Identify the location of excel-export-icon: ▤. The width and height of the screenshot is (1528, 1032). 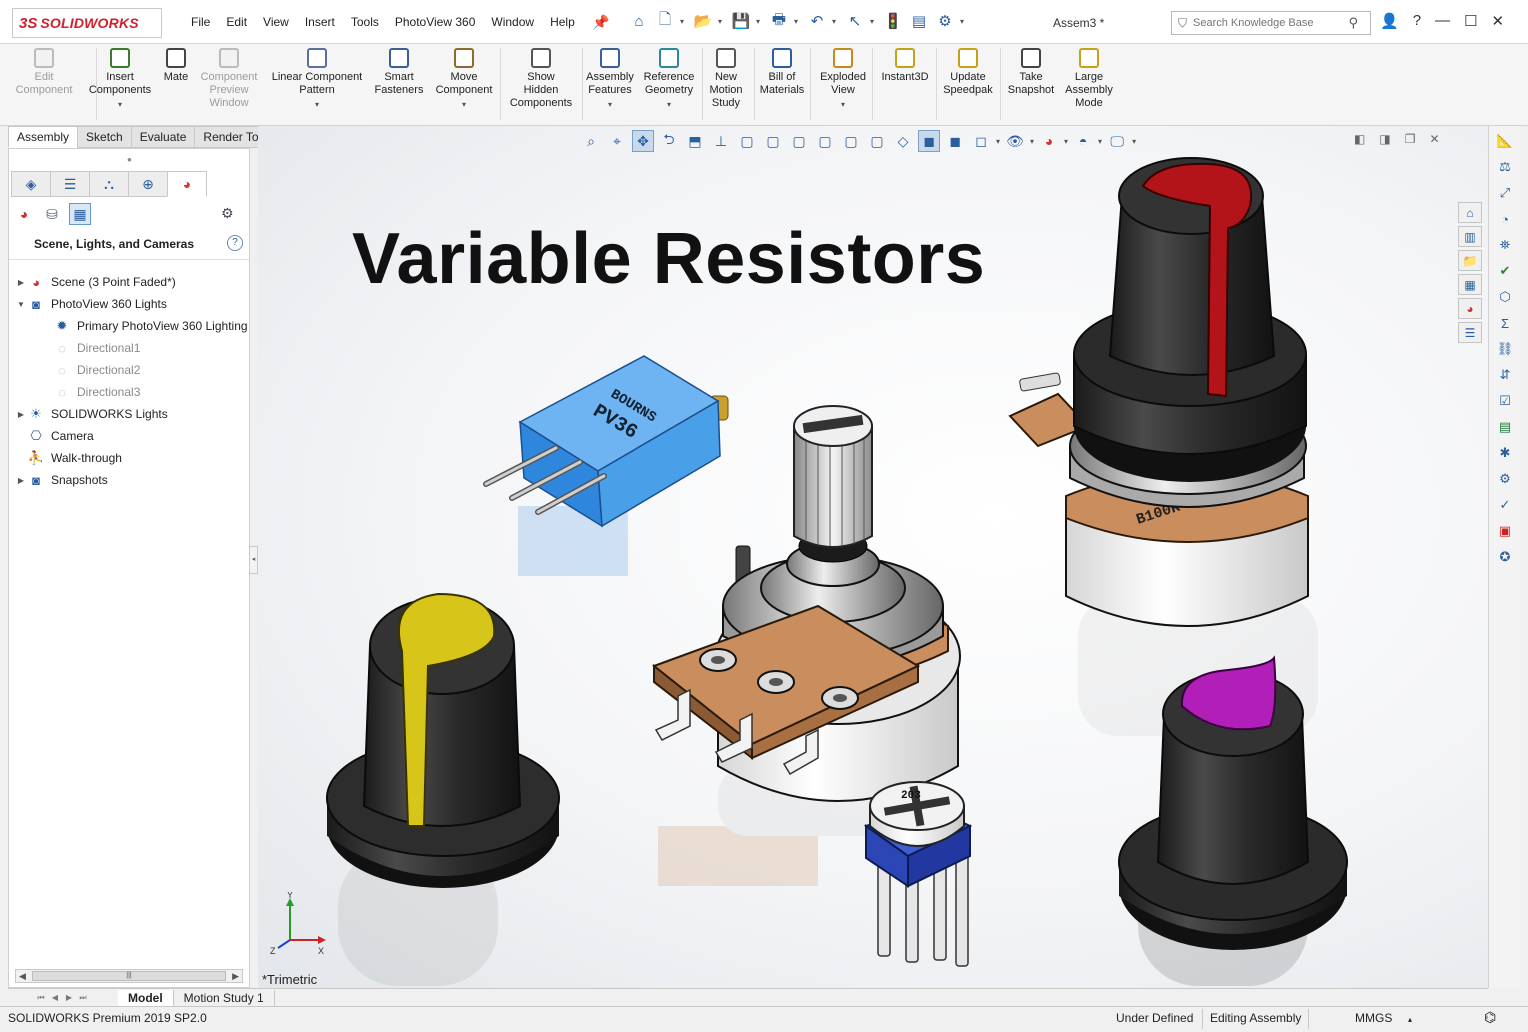
(1505, 427).